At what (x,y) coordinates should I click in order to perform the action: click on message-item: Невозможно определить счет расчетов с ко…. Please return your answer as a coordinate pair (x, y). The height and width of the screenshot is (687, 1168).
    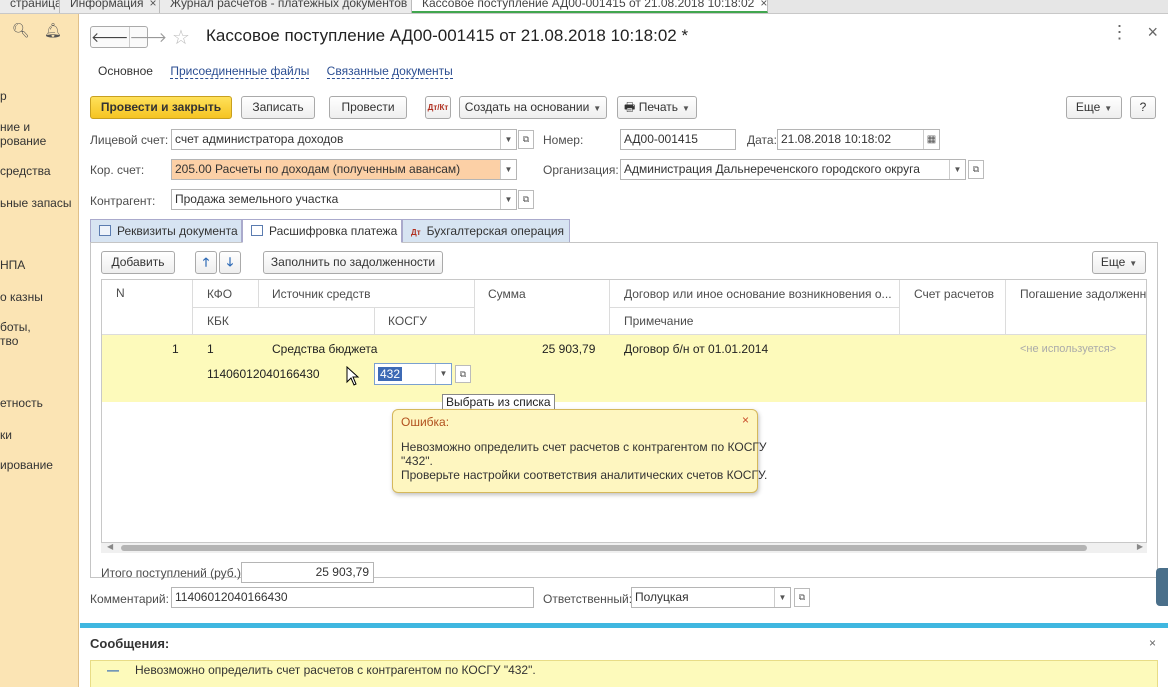
    Looking at the image, I should click on (335, 670).